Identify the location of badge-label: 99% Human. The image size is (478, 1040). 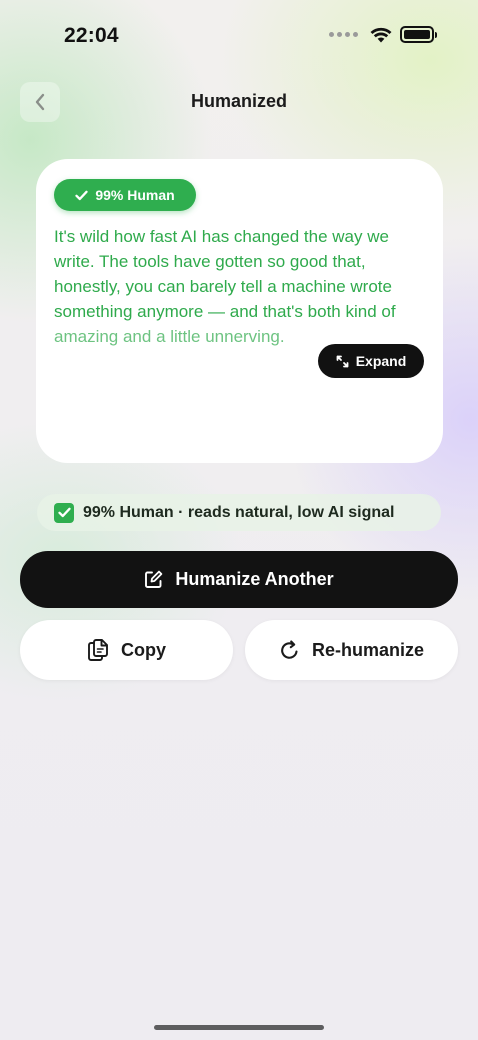
(135, 195).